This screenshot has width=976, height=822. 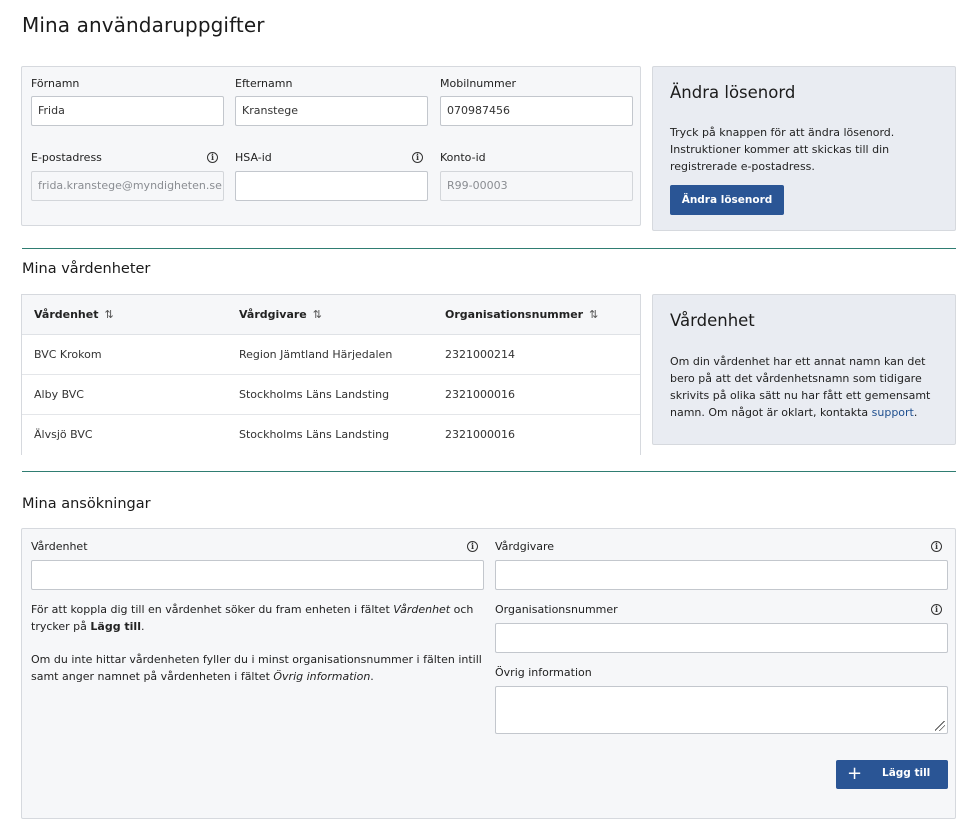 What do you see at coordinates (59, 546) in the screenshot?
I see `unit-label: Vårdenhet` at bounding box center [59, 546].